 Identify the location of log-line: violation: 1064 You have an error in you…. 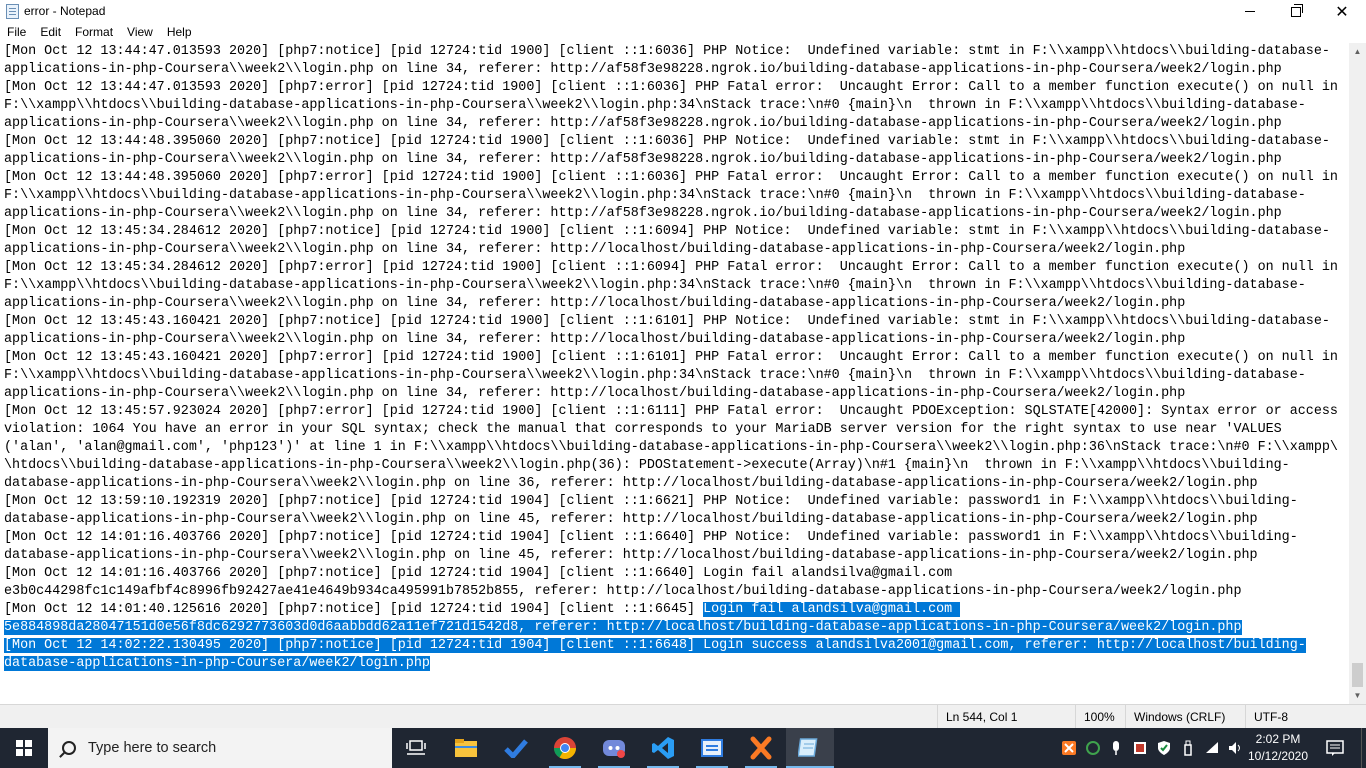
(671, 430).